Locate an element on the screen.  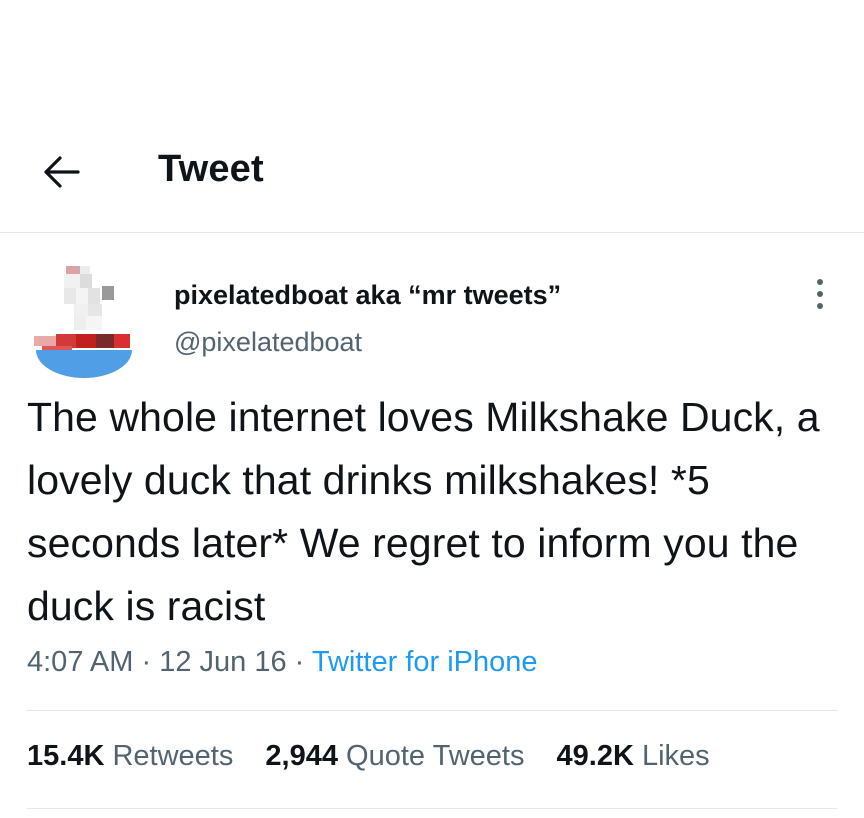
arrow-left-icon is located at coordinates (62, 172).